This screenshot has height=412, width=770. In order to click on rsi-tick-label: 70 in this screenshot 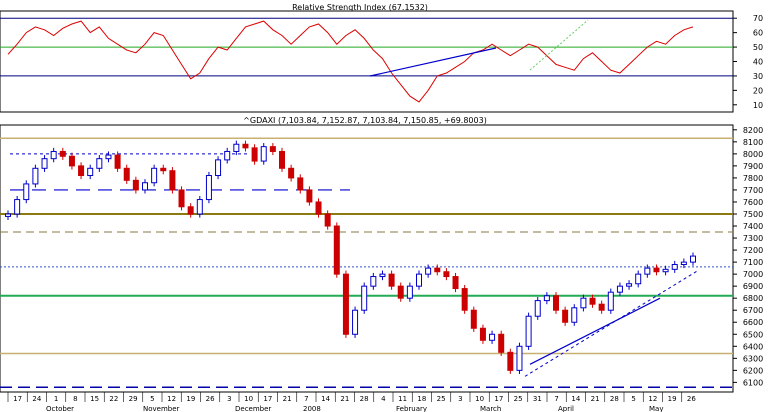, I will do `click(758, 18)`.